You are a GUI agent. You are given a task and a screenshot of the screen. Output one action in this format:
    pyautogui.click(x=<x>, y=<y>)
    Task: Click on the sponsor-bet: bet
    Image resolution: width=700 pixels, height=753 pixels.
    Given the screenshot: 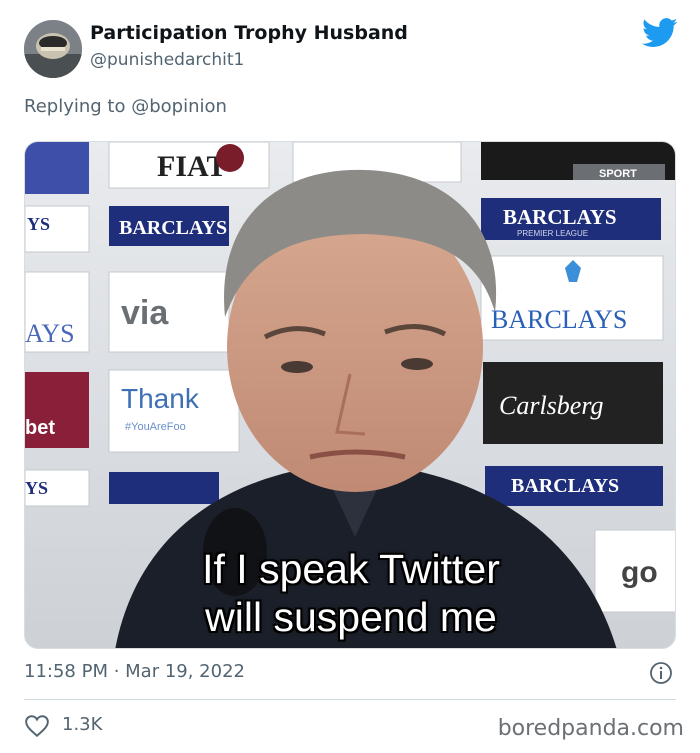 What is the action you would take?
    pyautogui.click(x=40, y=428)
    